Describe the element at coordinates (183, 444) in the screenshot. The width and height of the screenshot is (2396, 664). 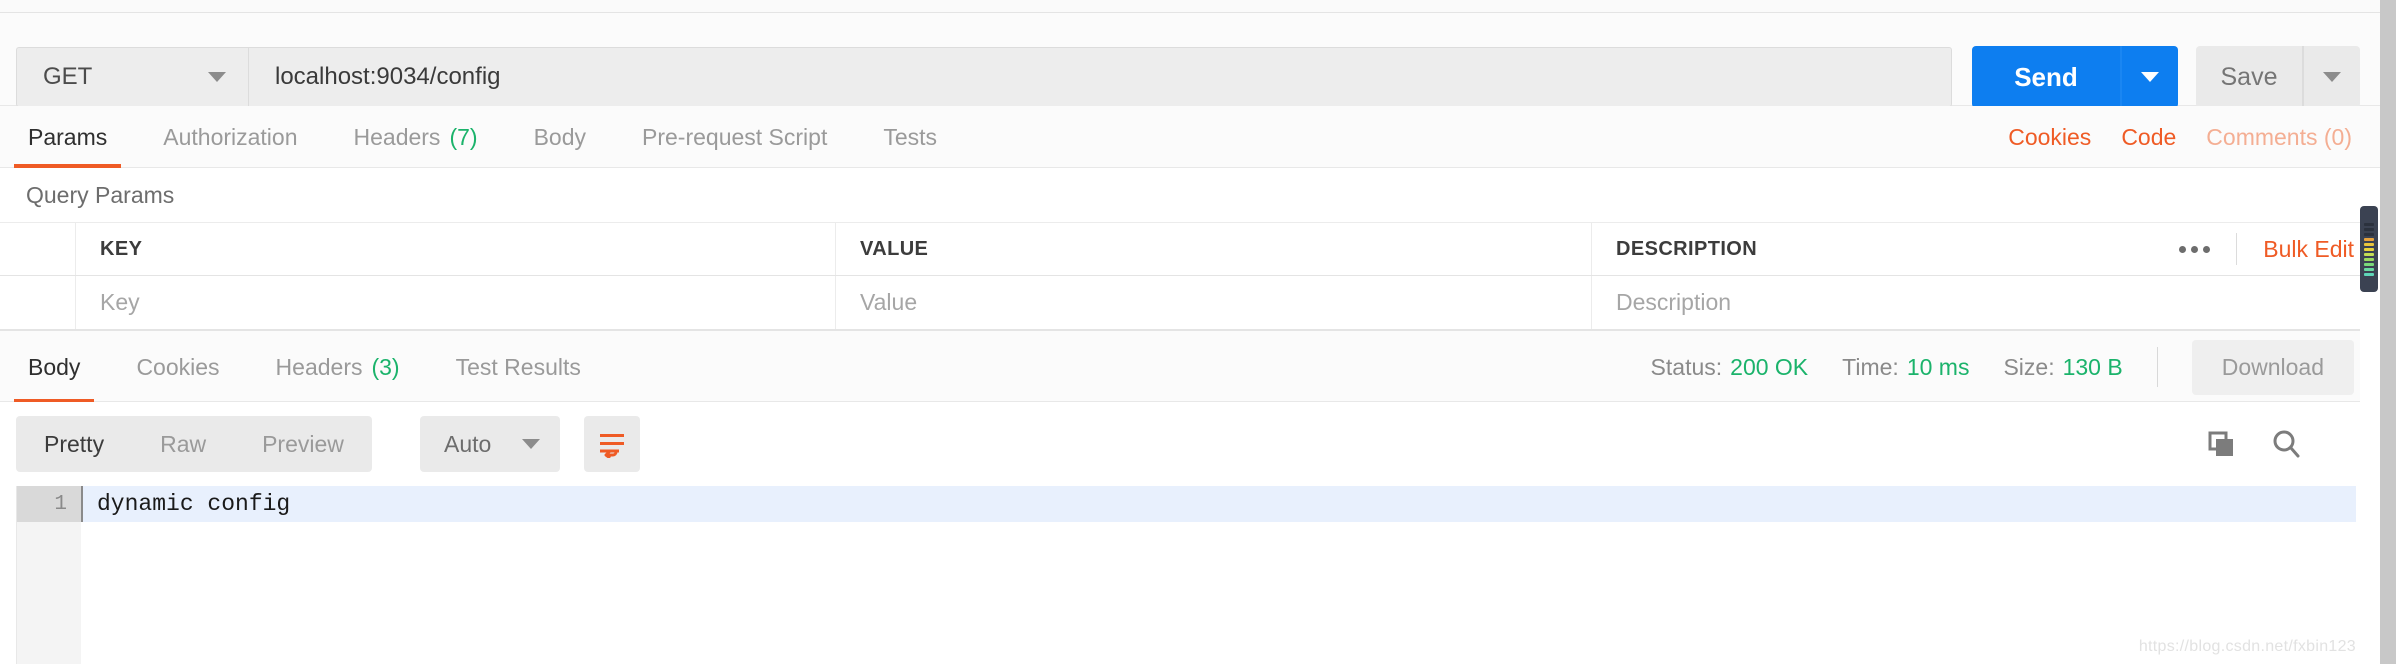
I see `view-mode-raw: Raw` at that location.